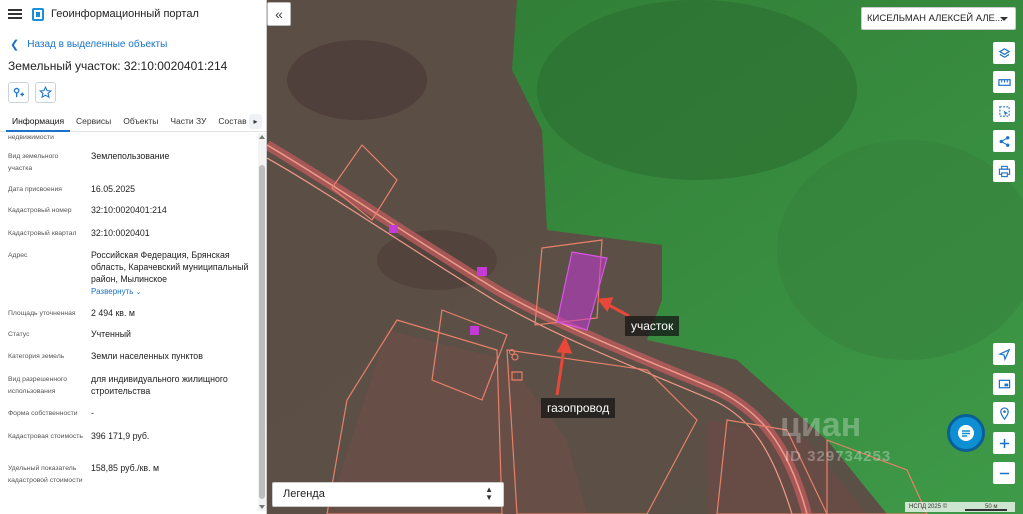 This screenshot has height=514, width=1023. What do you see at coordinates (42, 313) in the screenshot?
I see `info-label: Площадь уточненная` at bounding box center [42, 313].